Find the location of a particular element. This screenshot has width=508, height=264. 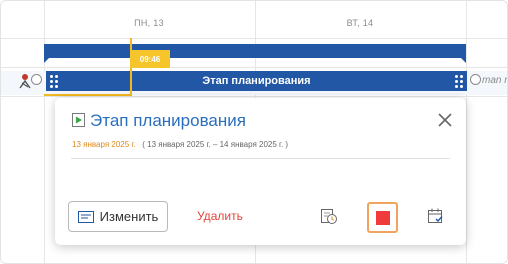

link-start-handle is located at coordinates (36, 79).